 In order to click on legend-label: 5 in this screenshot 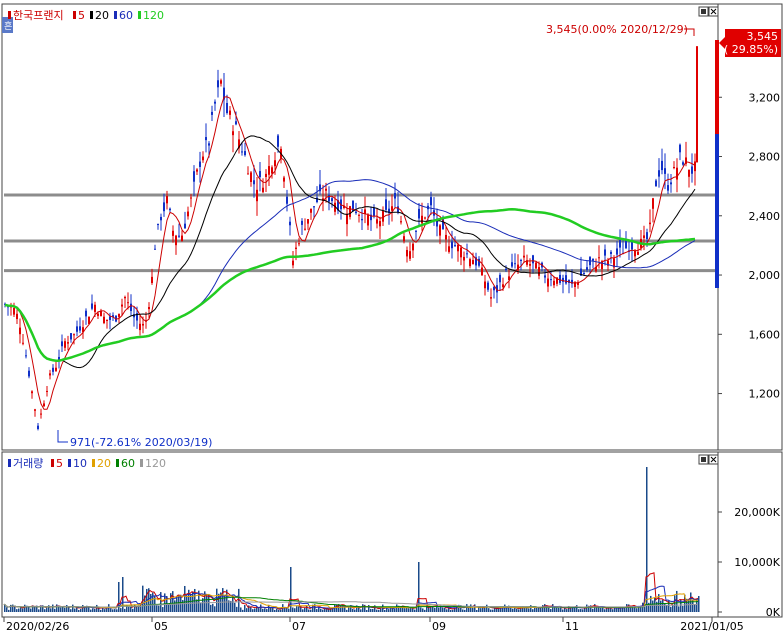, I will do `click(59, 463)`.